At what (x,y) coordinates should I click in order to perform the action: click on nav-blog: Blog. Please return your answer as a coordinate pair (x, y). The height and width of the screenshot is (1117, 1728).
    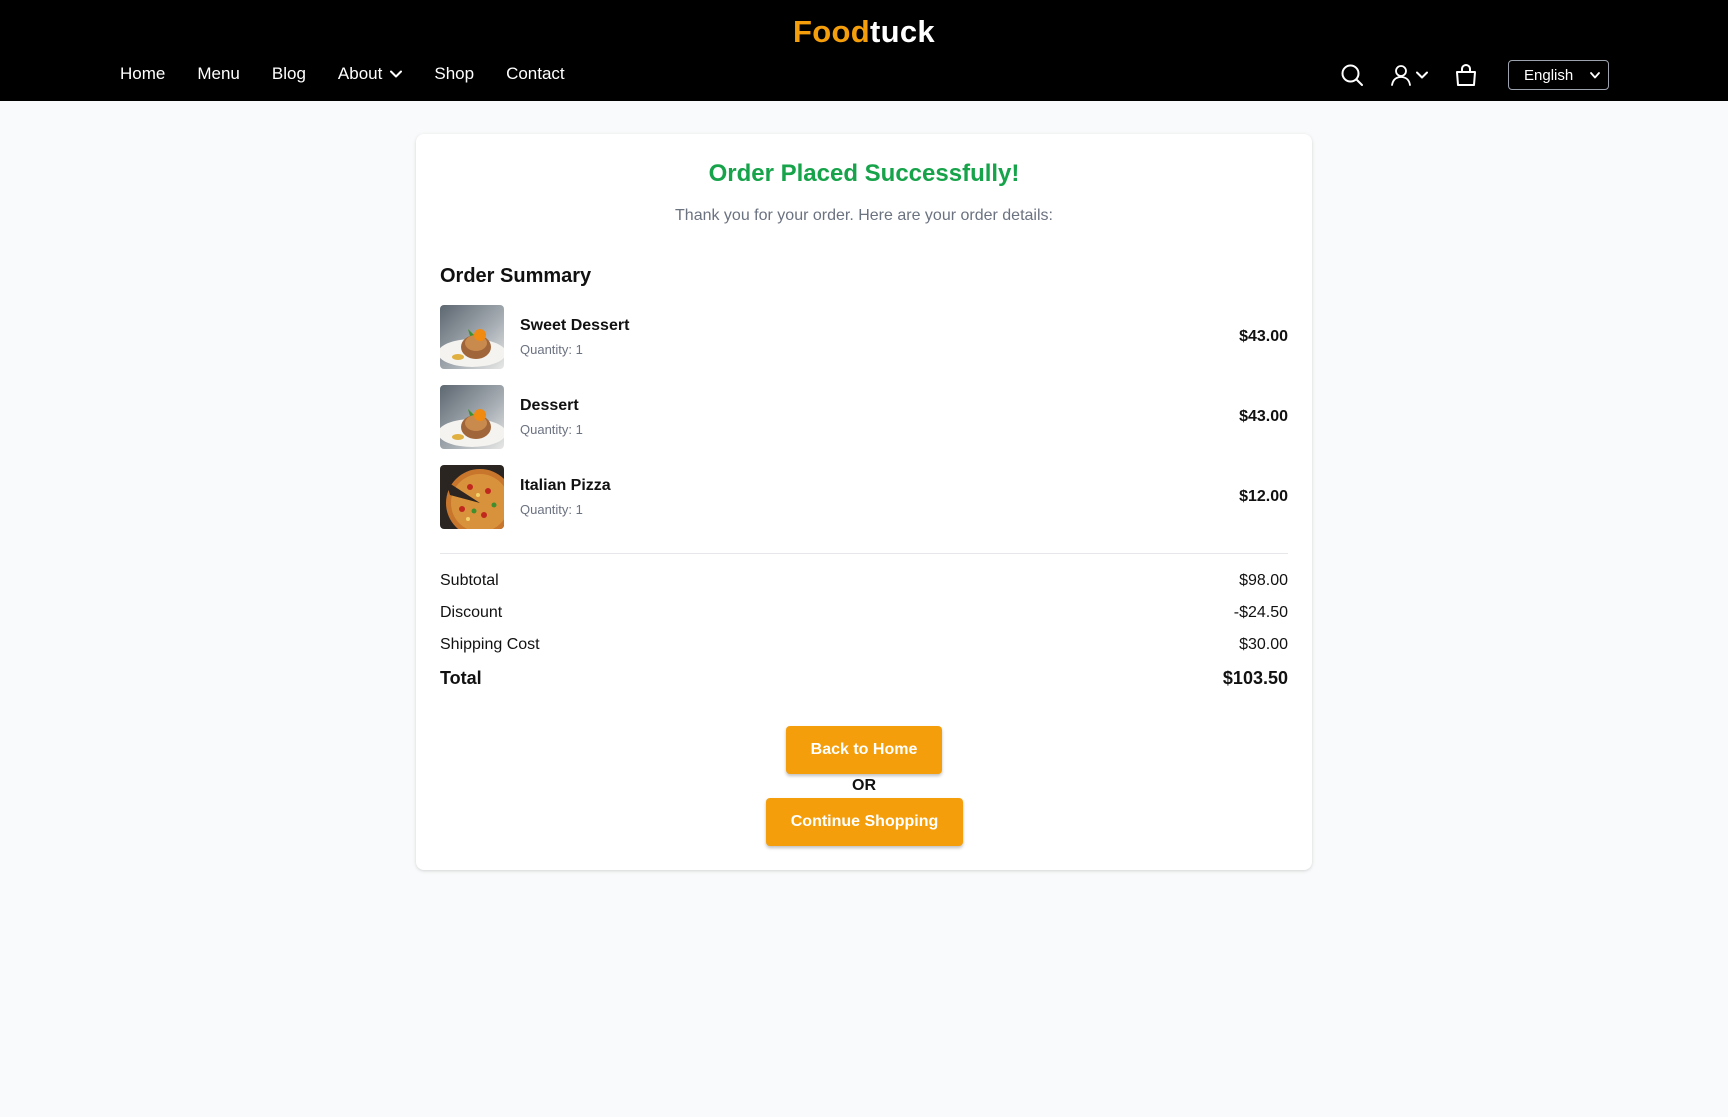
    Looking at the image, I should click on (289, 74).